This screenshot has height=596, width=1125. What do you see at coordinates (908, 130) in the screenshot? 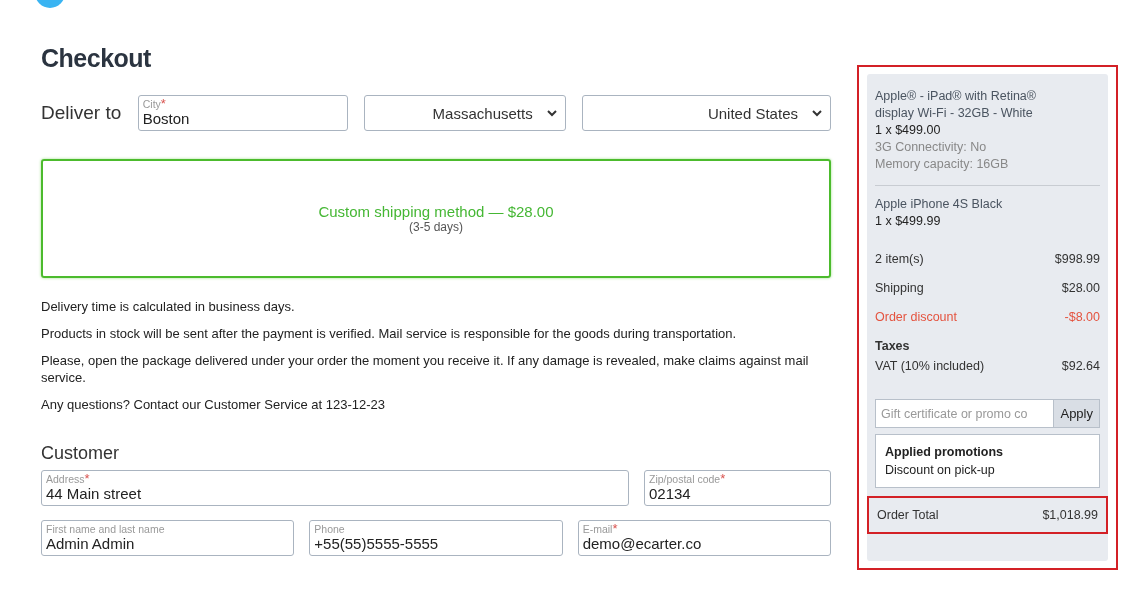
I see `product-price: 1 x $499.00` at bounding box center [908, 130].